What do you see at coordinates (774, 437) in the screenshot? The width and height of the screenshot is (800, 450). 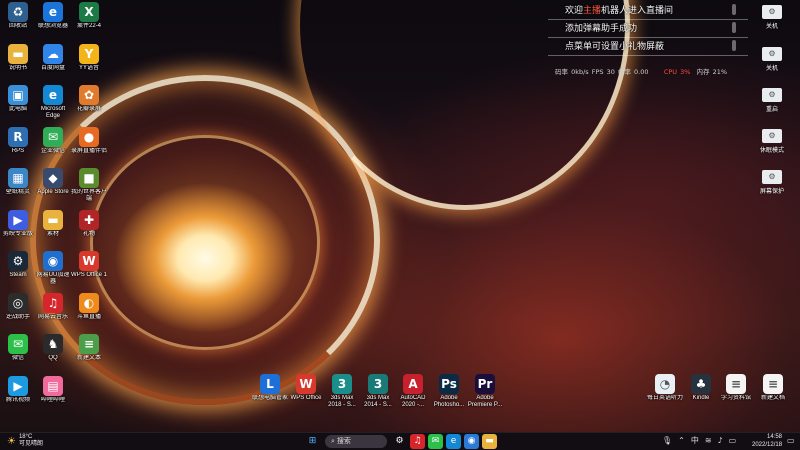 I see `clock-time: 14:58` at bounding box center [774, 437].